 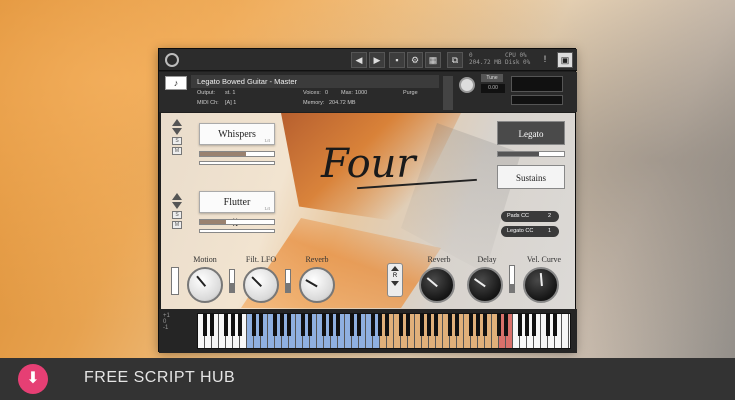 What do you see at coordinates (492, 78) in the screenshot?
I see `tune-label: Tune` at bounding box center [492, 78].